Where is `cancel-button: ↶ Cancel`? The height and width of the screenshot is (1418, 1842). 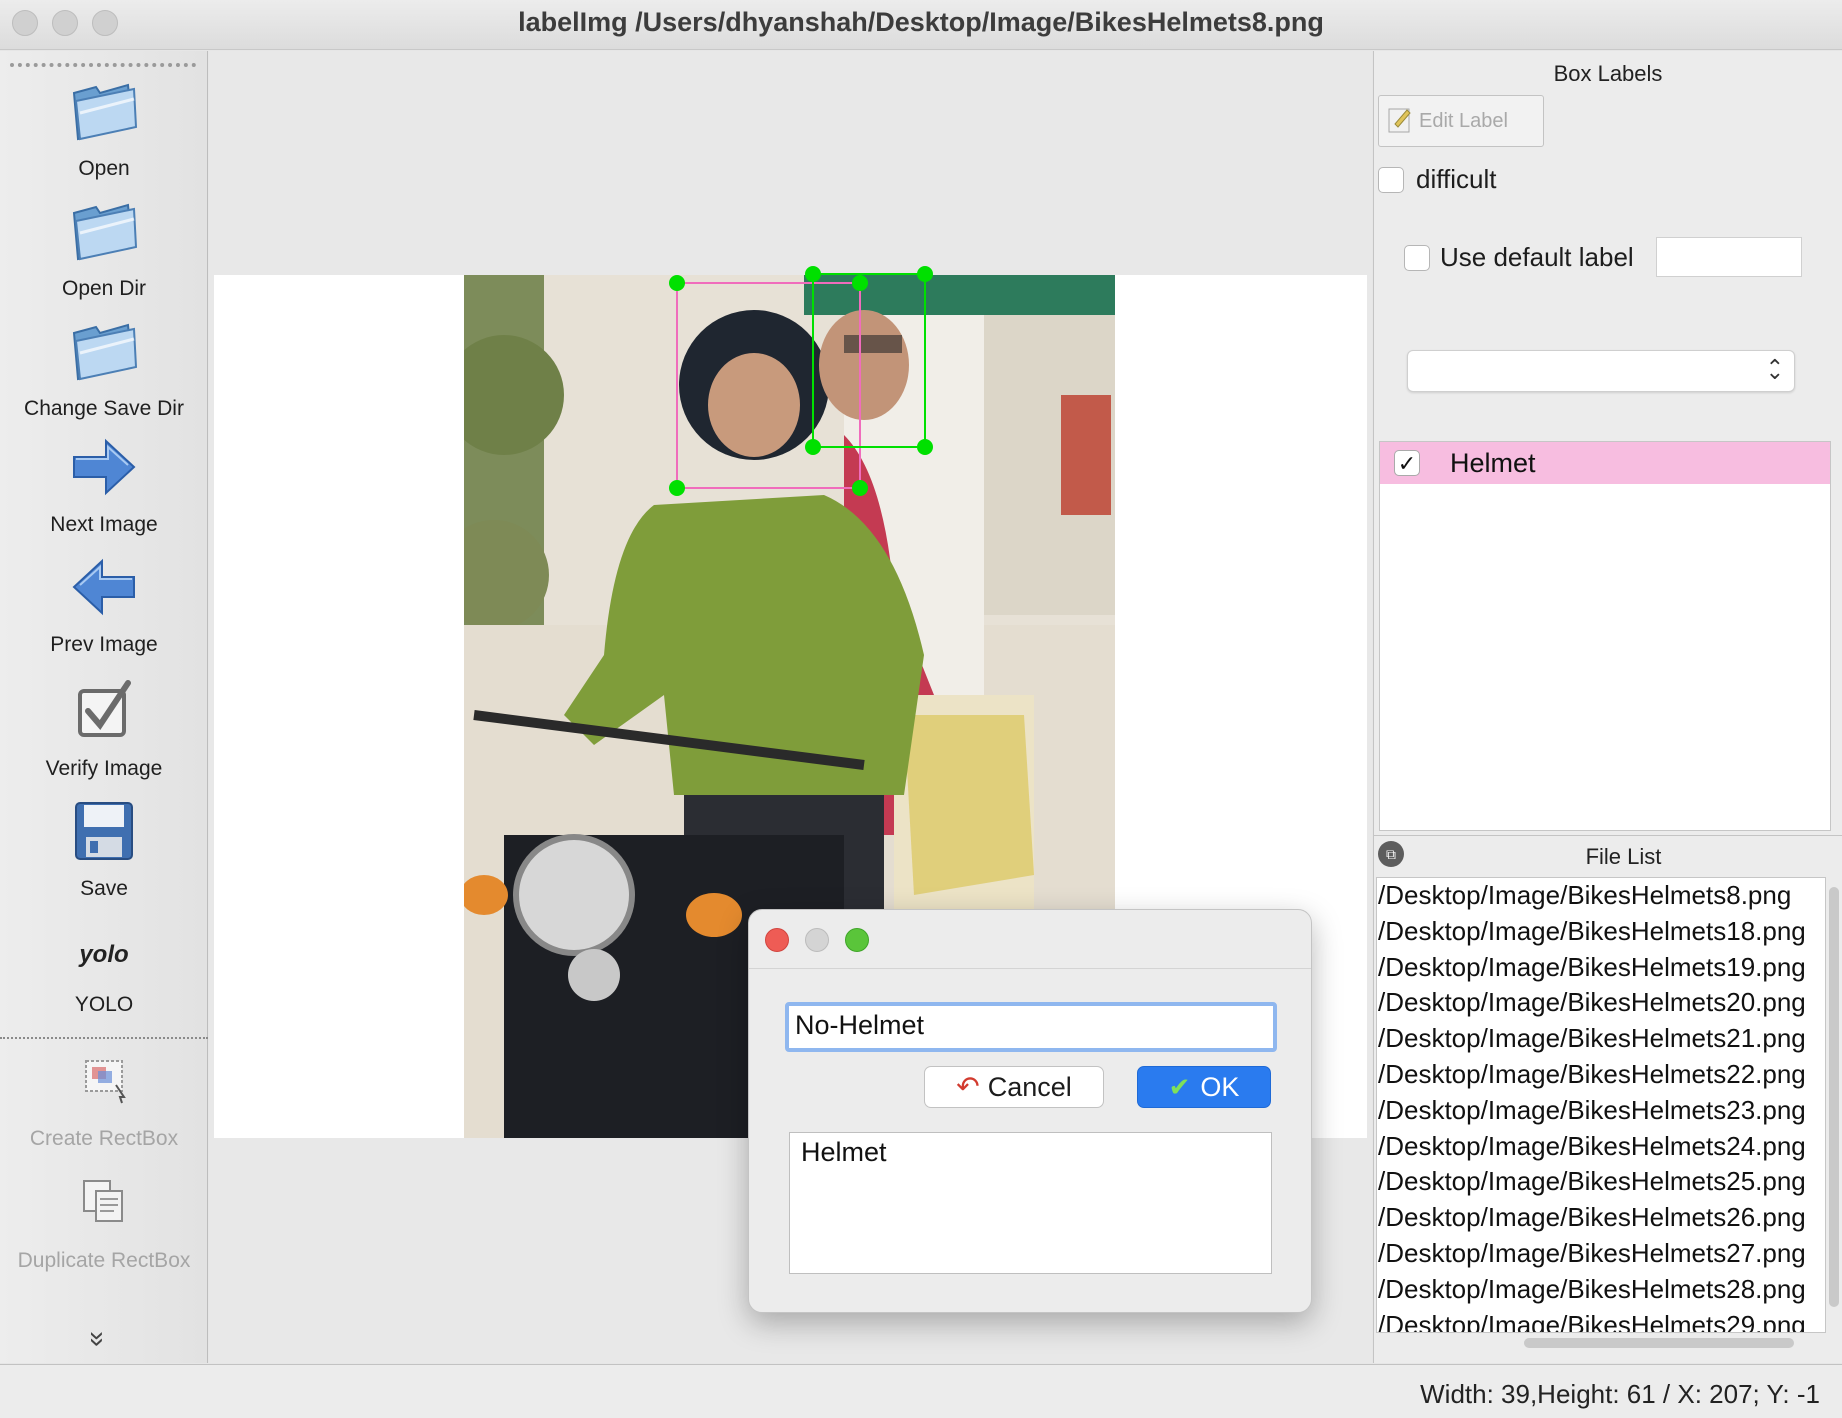 cancel-button: ↶ Cancel is located at coordinates (1014, 1087).